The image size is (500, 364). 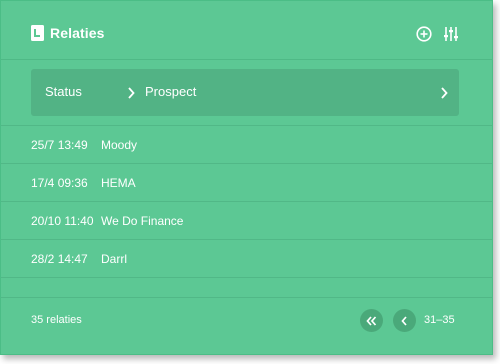 I want to click on item-timestamp: 28/2 14:47, so click(x=59, y=259).